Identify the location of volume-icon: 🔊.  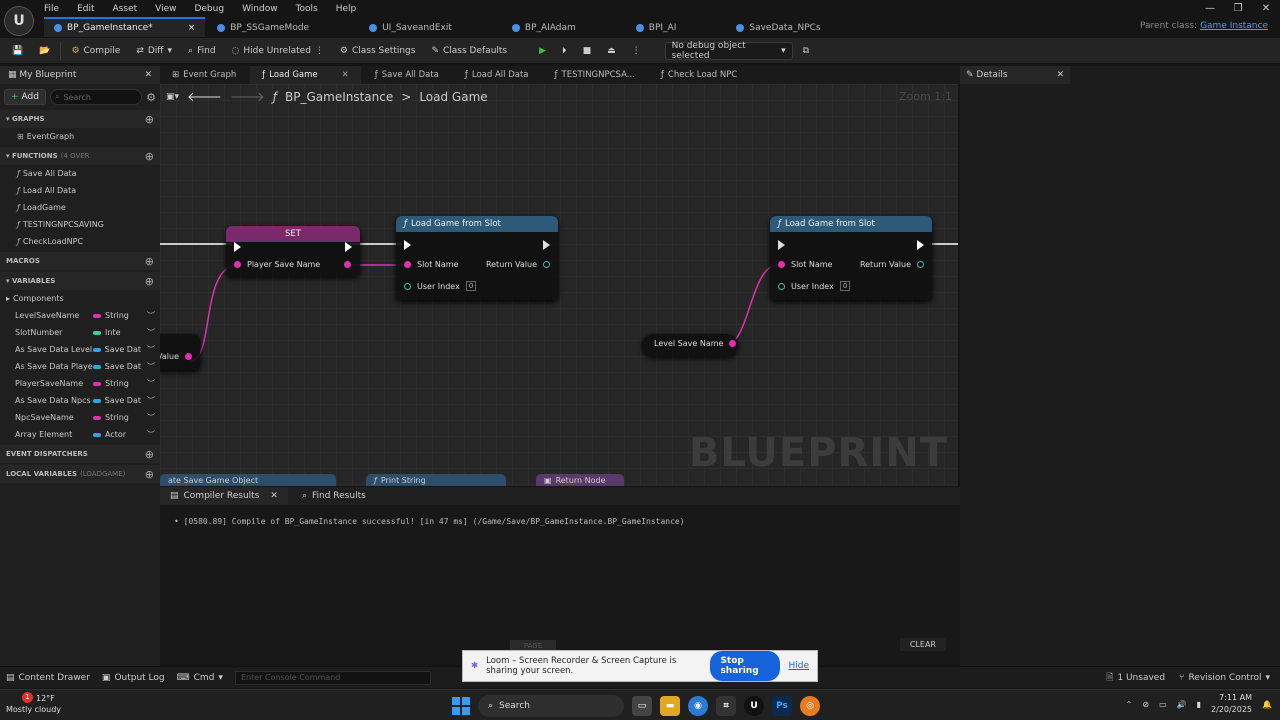
(1182, 704).